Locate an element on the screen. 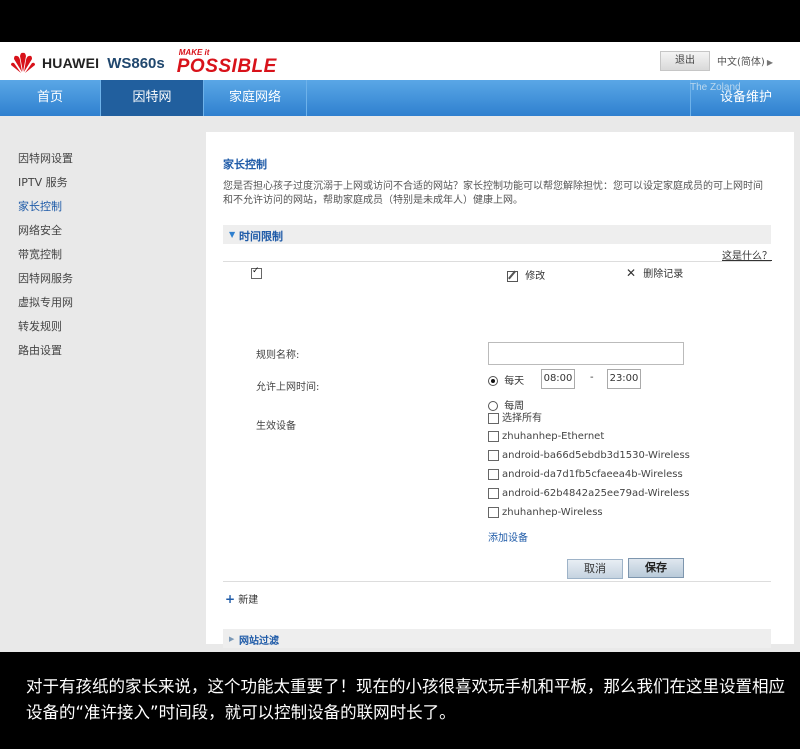 This screenshot has height=749, width=800. weekly-radio is located at coordinates (493, 406).